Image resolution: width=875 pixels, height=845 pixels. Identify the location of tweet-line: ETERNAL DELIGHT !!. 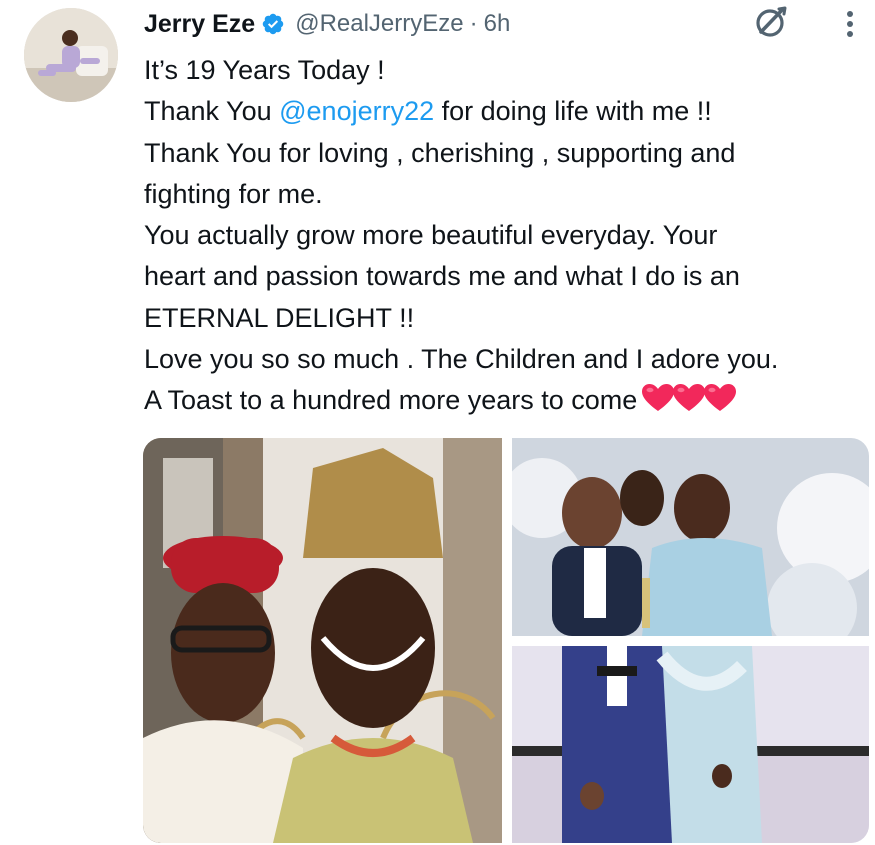
(279, 317).